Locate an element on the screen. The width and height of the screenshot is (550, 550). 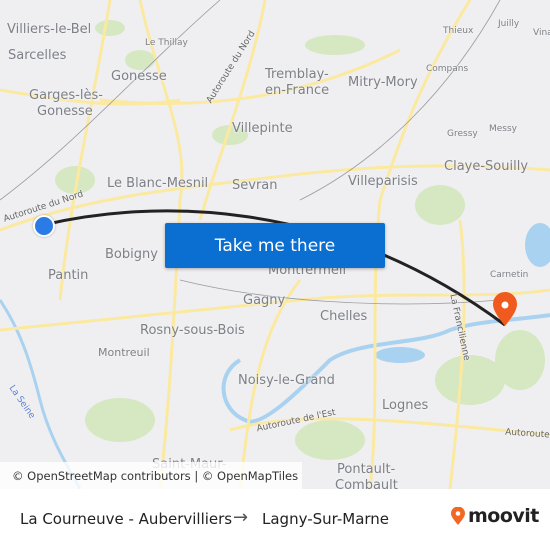
place-label: Pontault- is located at coordinates (366, 469).